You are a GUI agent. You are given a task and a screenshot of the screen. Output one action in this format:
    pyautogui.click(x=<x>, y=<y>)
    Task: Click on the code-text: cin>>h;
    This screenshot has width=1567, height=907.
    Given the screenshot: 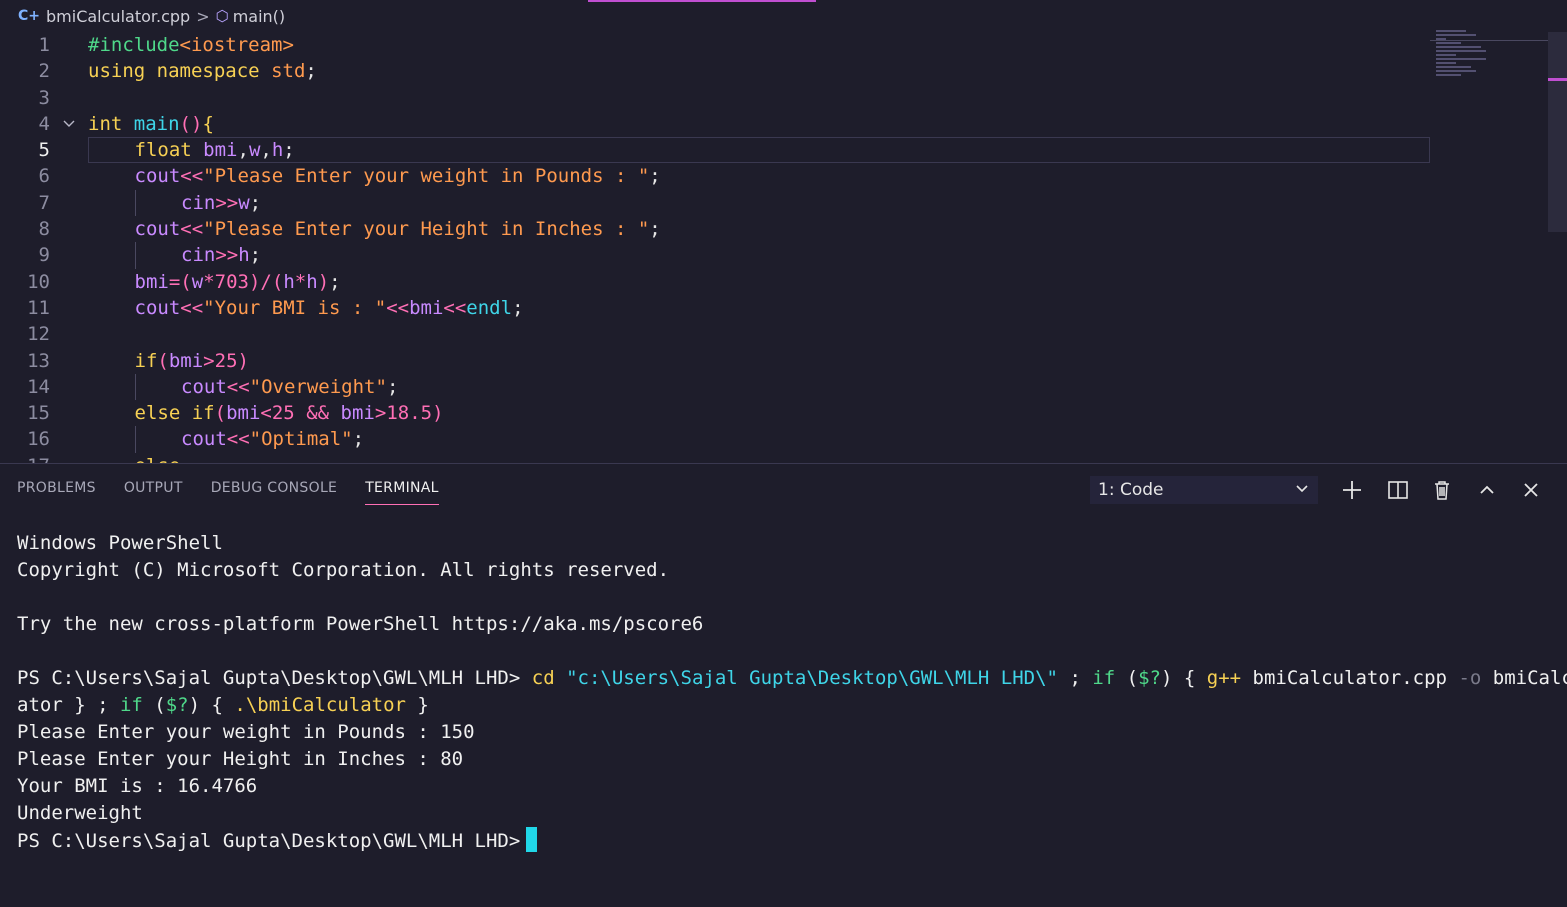 What is the action you would take?
    pyautogui.click(x=221, y=255)
    